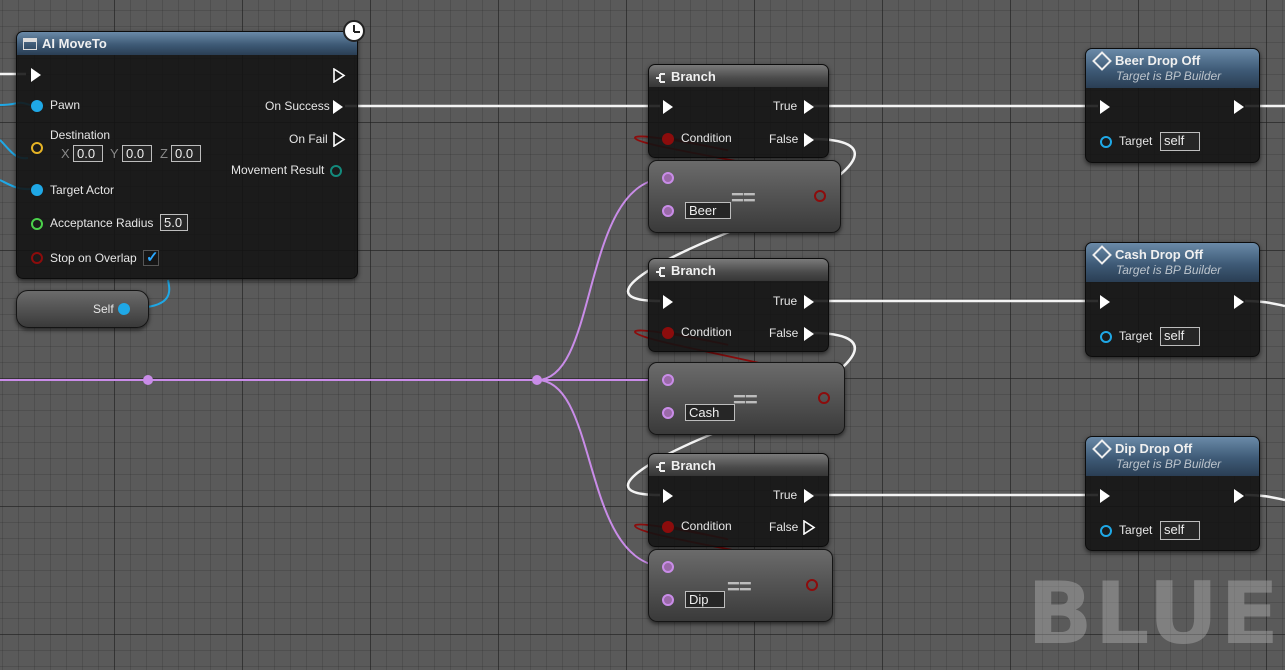 Image resolution: width=1285 pixels, height=670 pixels. I want to click on equal-operator-1: ==, so click(743, 197).